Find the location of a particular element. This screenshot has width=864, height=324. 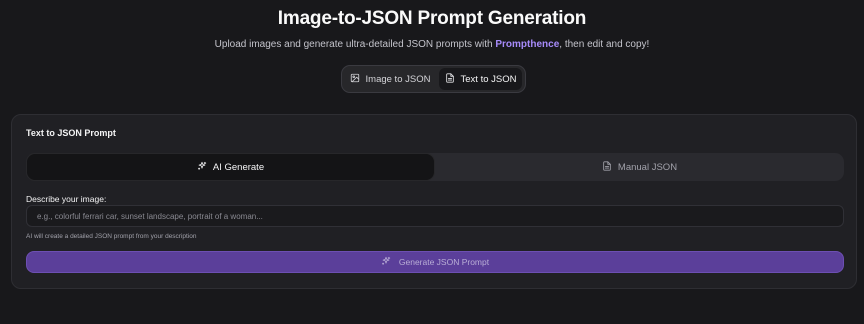

manual-json-tab: Manual JSON is located at coordinates (639, 167).